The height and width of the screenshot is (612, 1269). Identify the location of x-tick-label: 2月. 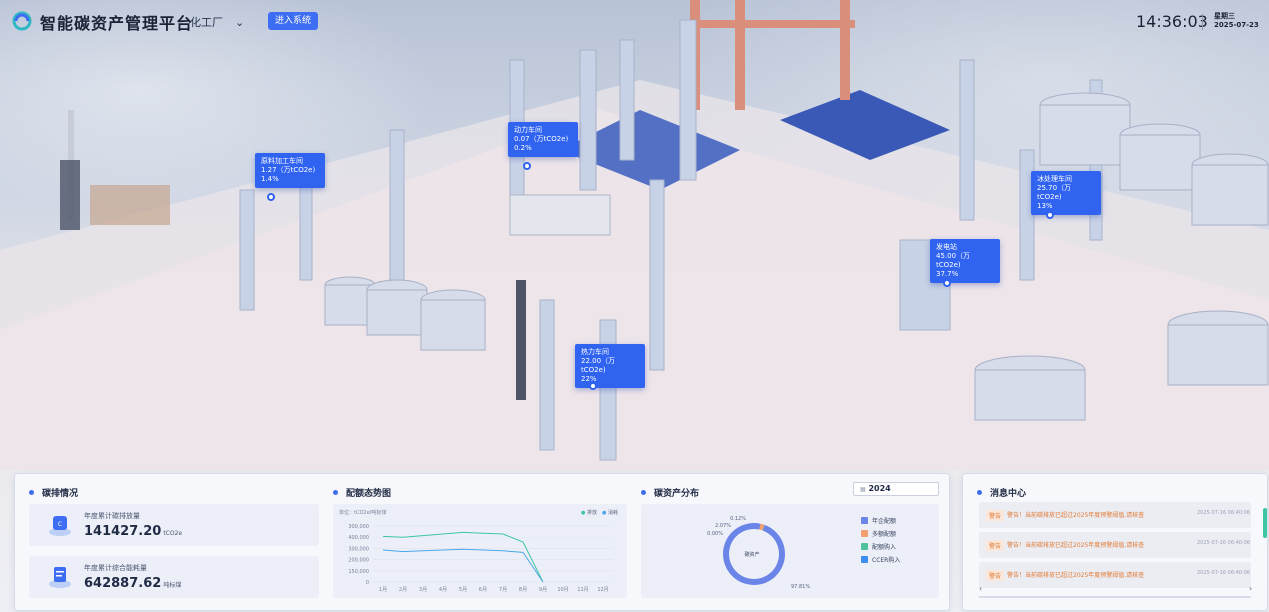
(403, 590).